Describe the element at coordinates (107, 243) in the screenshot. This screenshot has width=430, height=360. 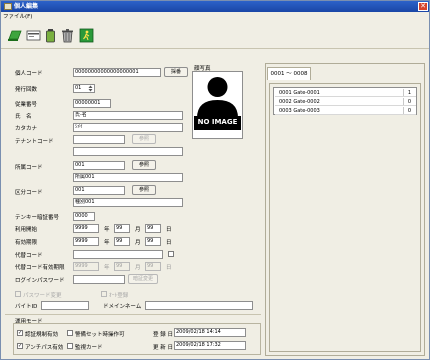
I see `valid-end-year-unit: 年` at that location.